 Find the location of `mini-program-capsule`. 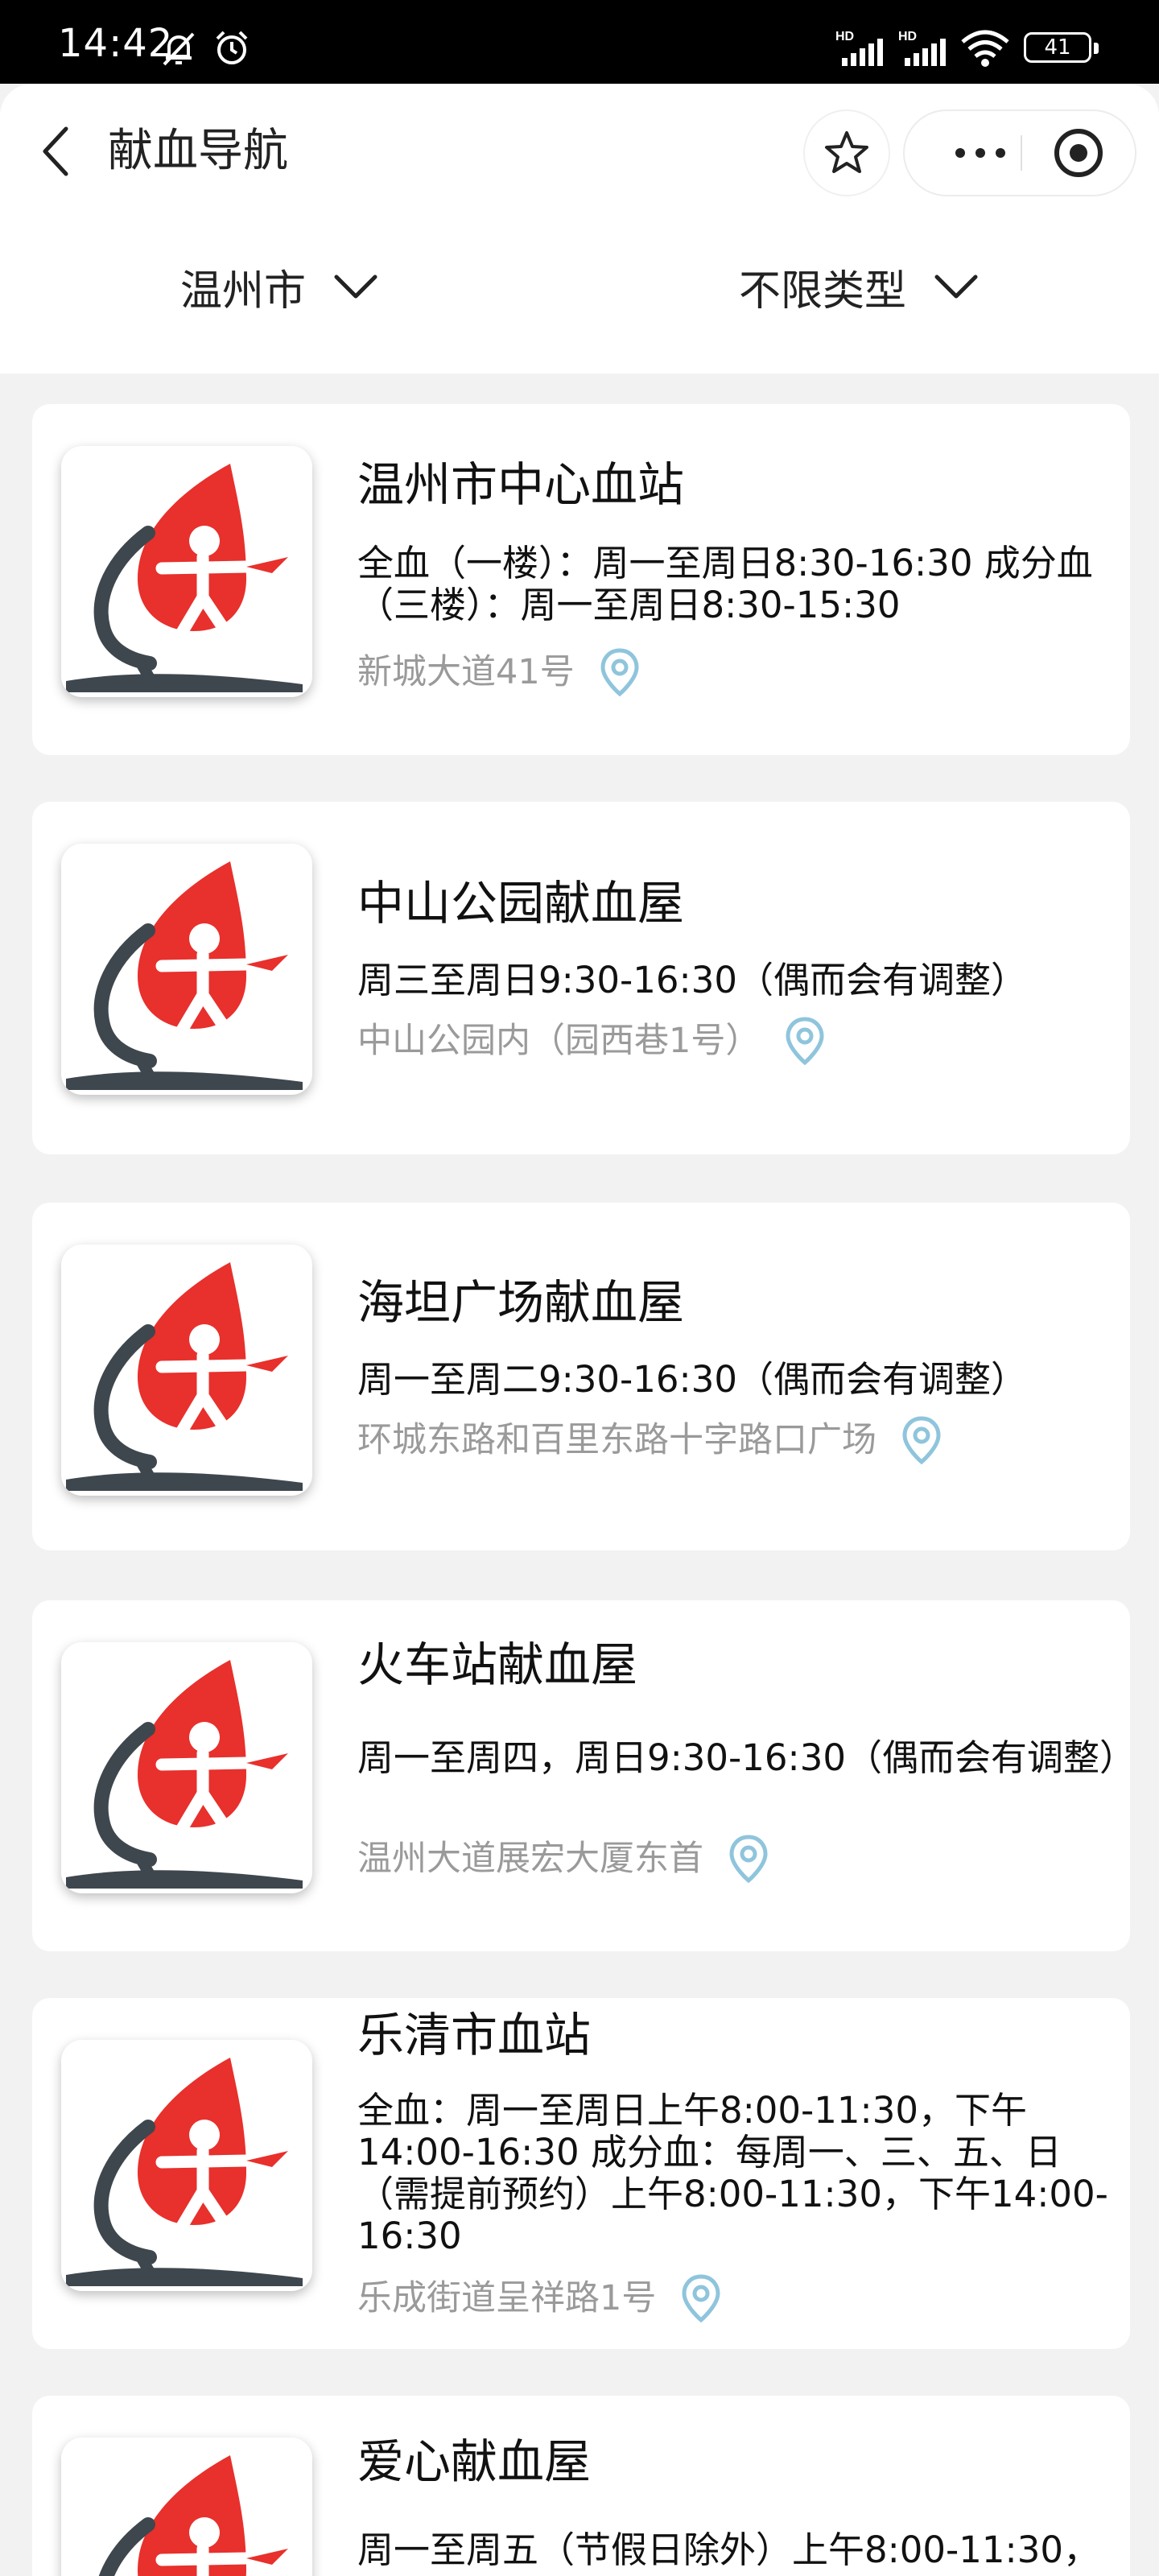

mini-program-capsule is located at coordinates (1020, 153).